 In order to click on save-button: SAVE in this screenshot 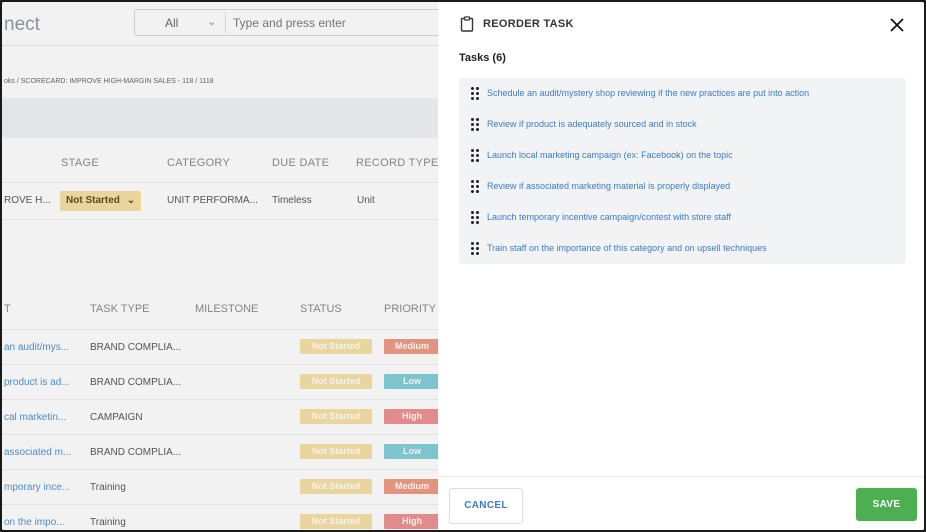, I will do `click(886, 504)`.